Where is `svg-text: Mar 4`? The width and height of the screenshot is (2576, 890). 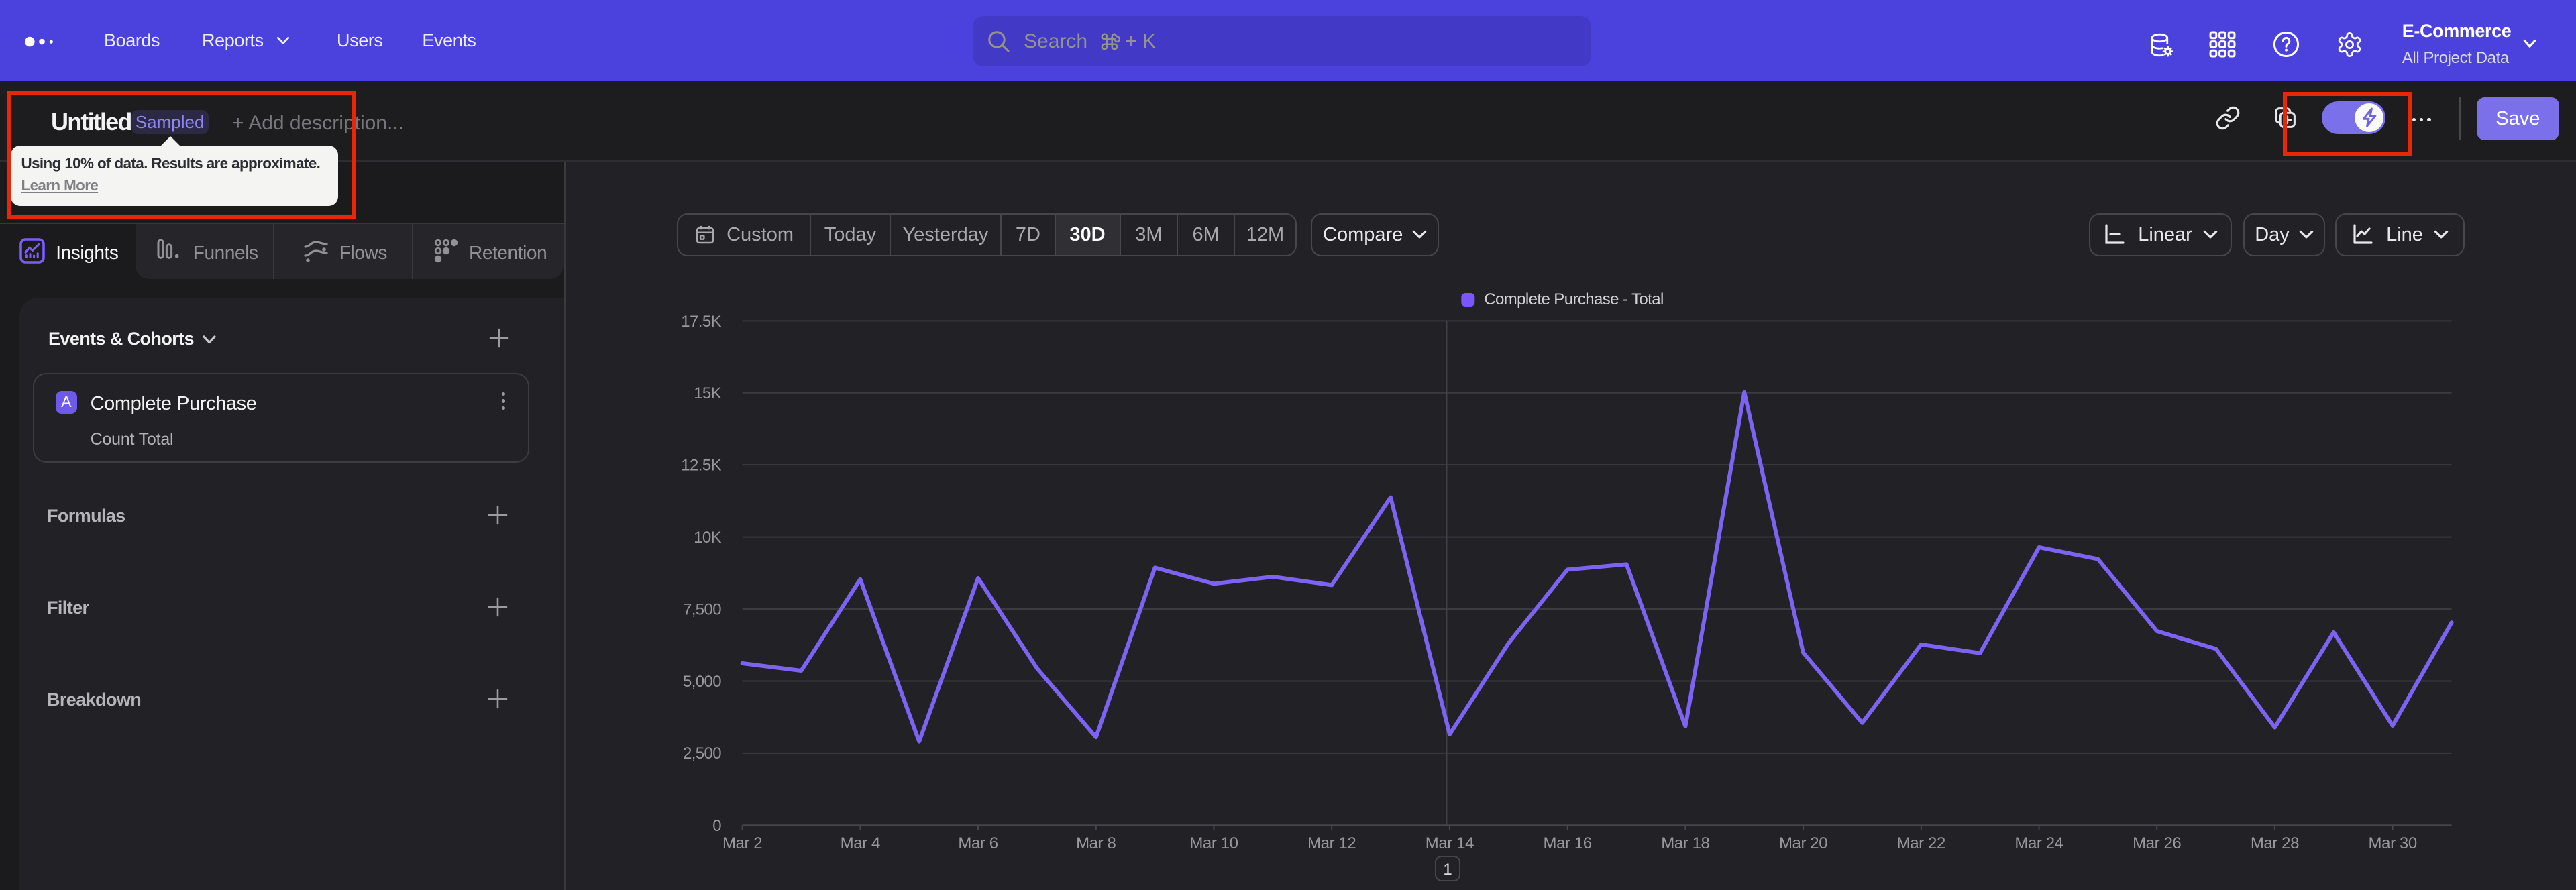
svg-text: Mar 4 is located at coordinates (860, 843).